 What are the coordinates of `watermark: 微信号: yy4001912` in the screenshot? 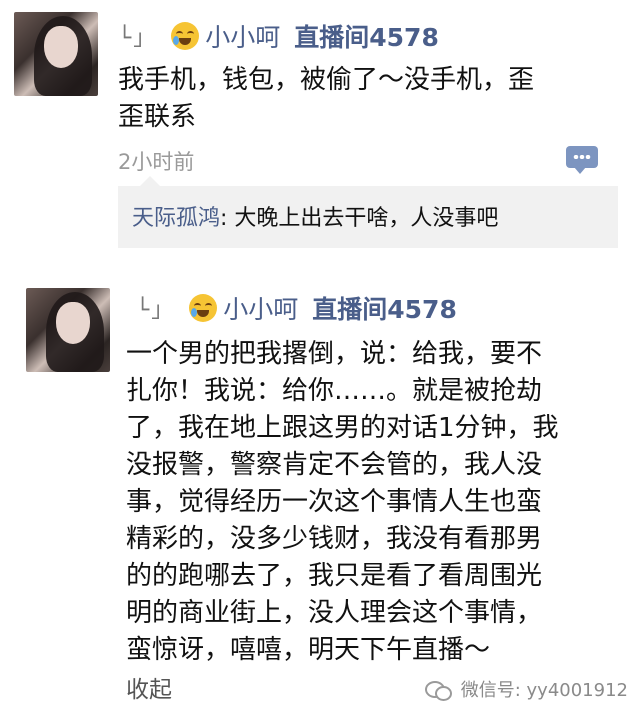 It's located at (526, 689).